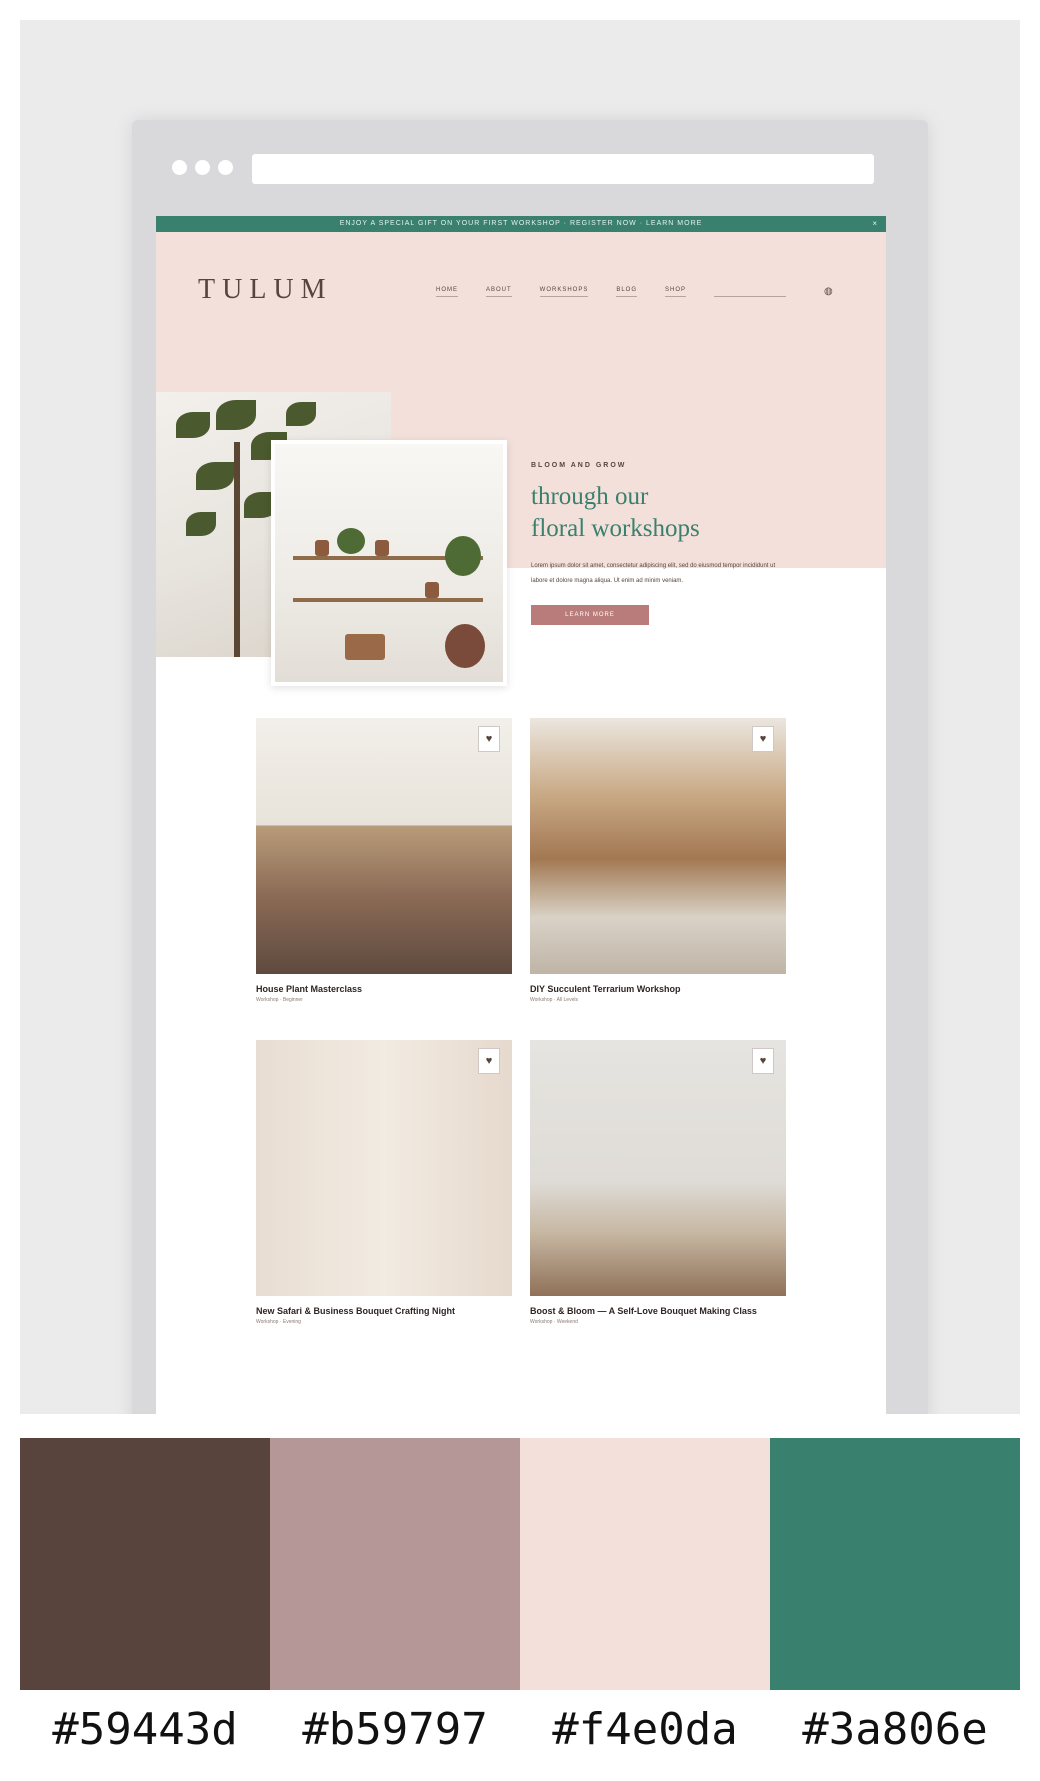 This screenshot has width=1040, height=1781. Describe the element at coordinates (579, 465) in the screenshot. I see `hero-eyebrow: BLOOM AND GROW` at that location.